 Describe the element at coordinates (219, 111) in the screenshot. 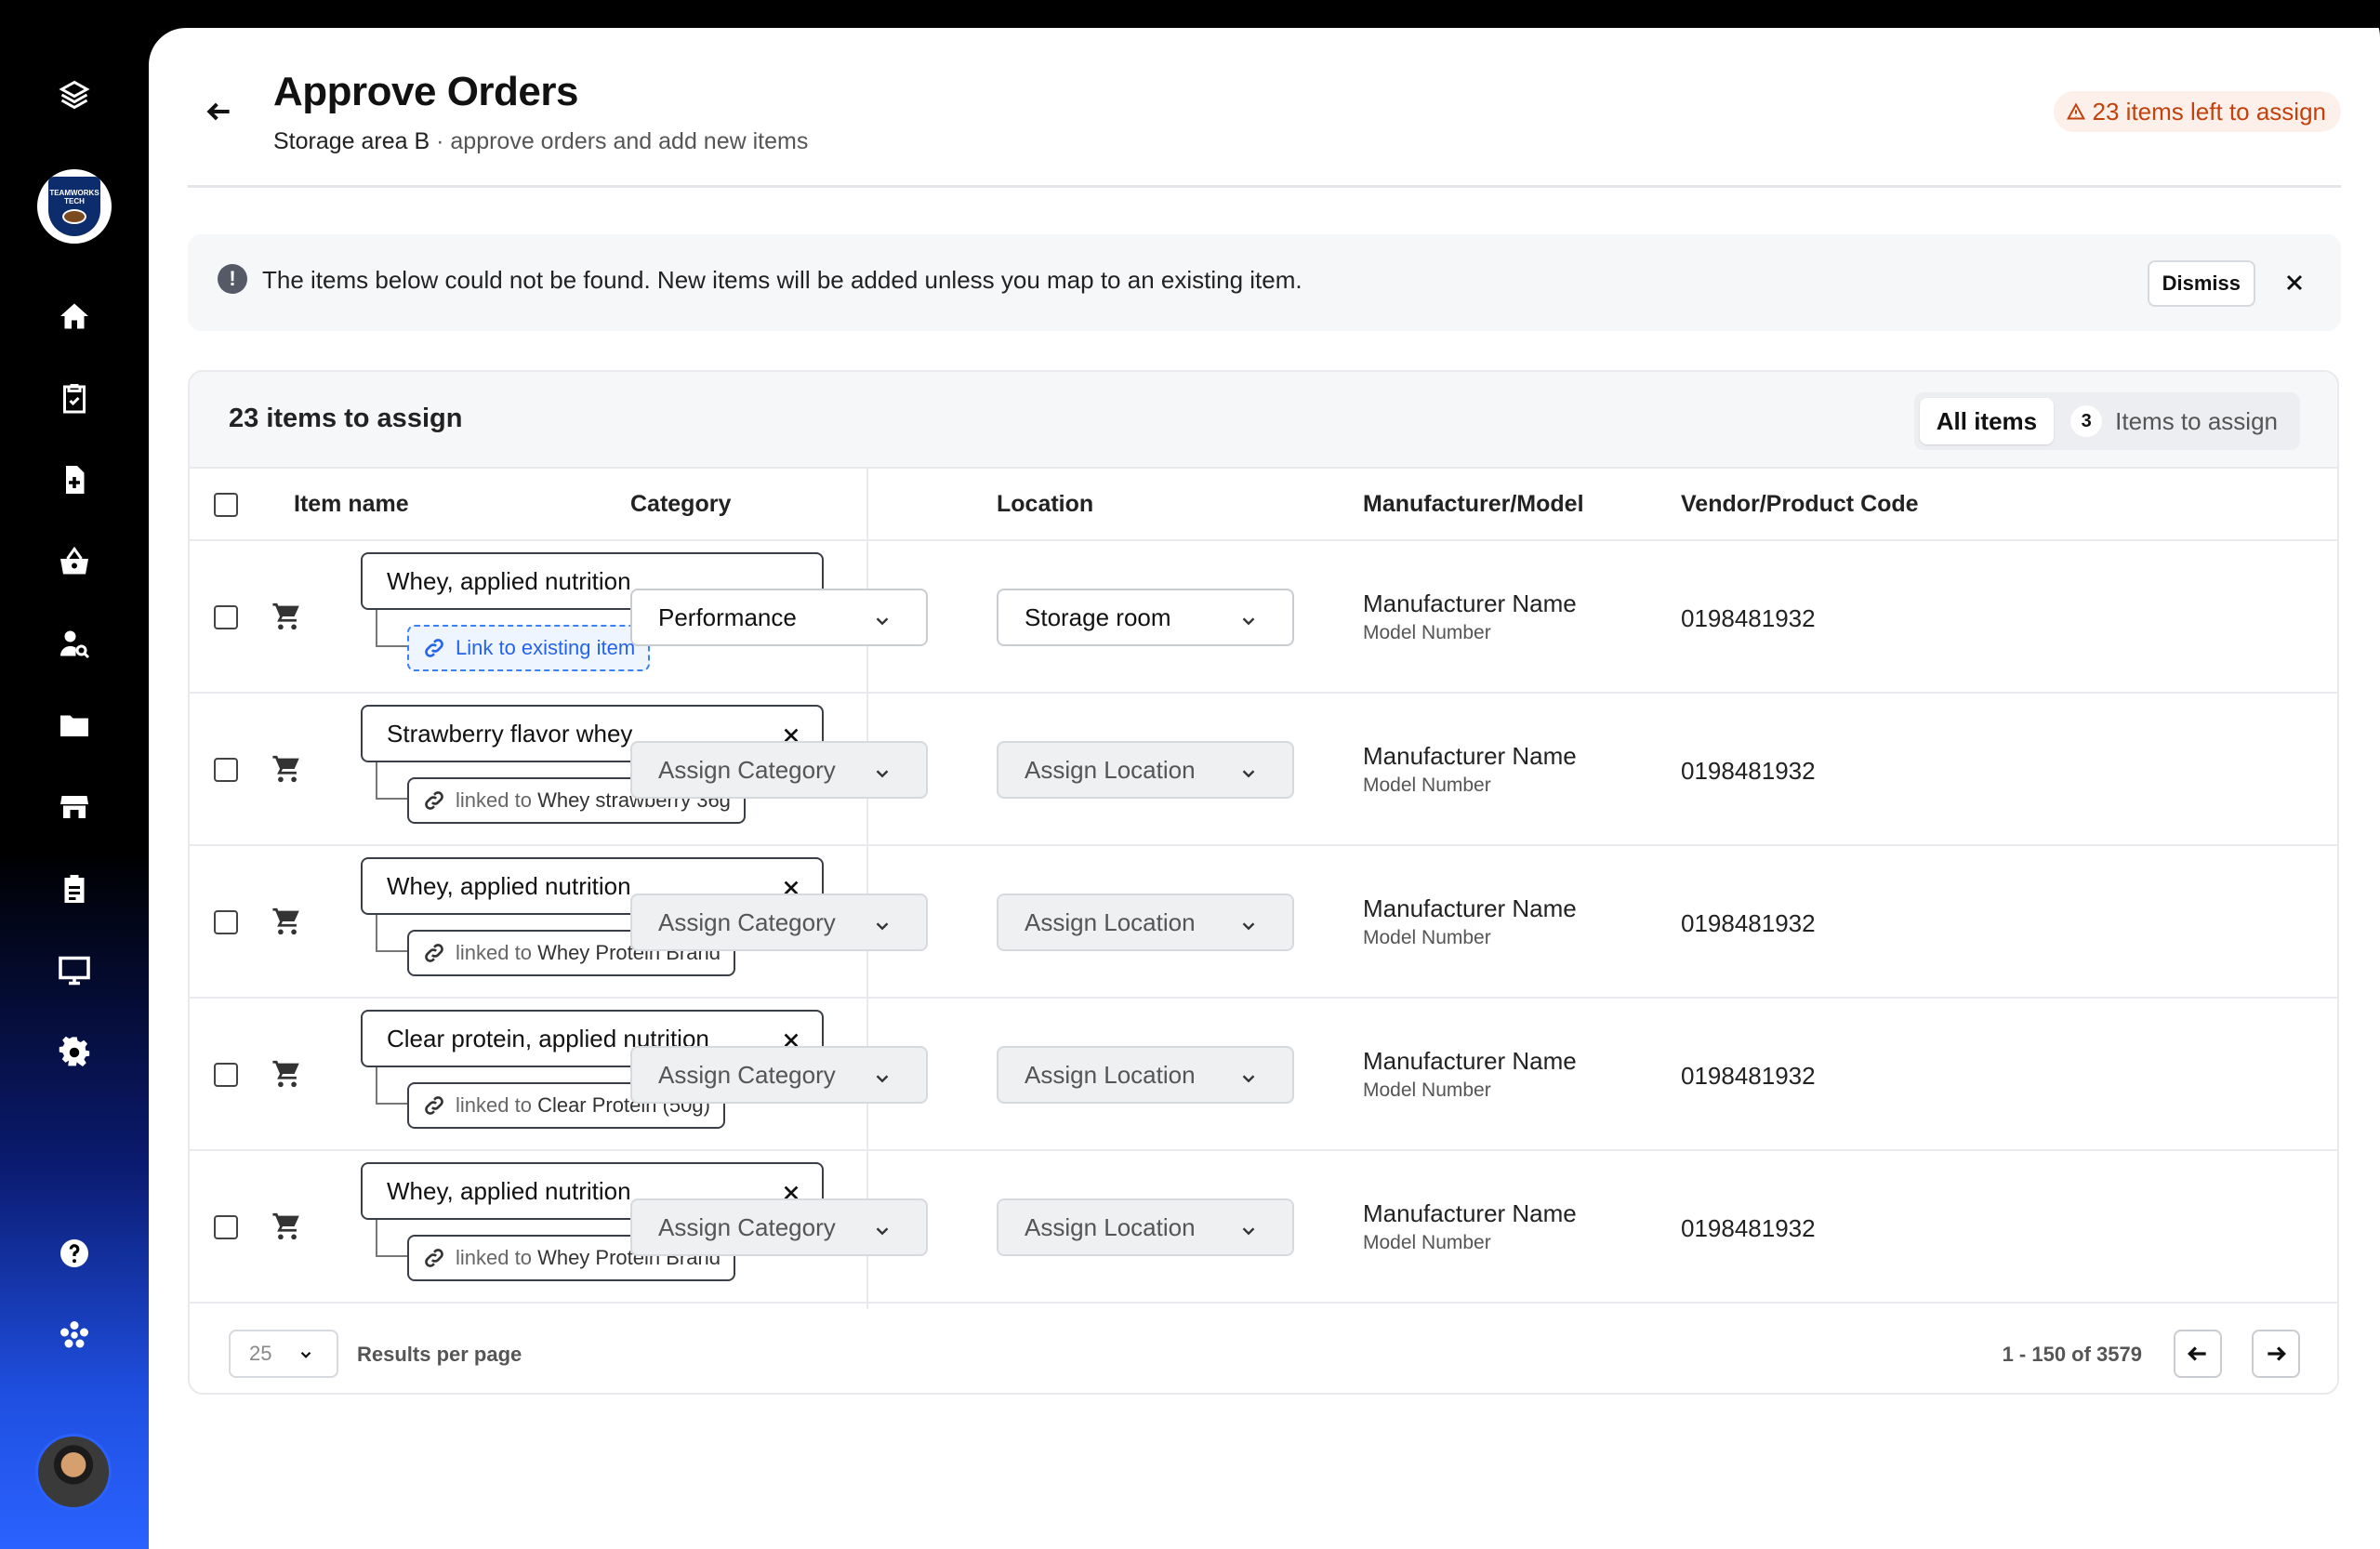

I see `back-arrow-icon` at that location.